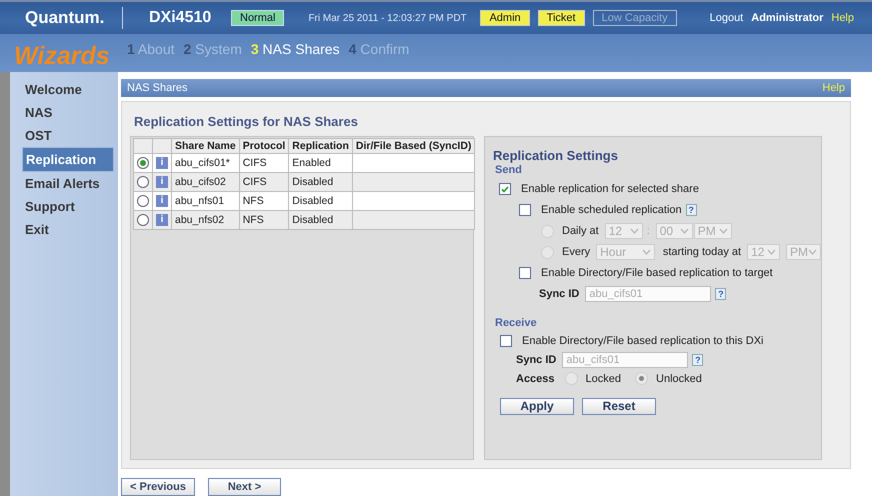 The image size is (872, 496). I want to click on wizard-step: 4 Confirm, so click(379, 49).